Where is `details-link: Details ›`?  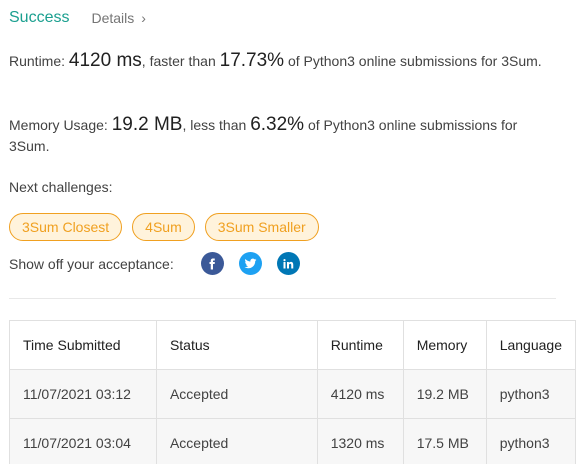 details-link: Details › is located at coordinates (118, 18).